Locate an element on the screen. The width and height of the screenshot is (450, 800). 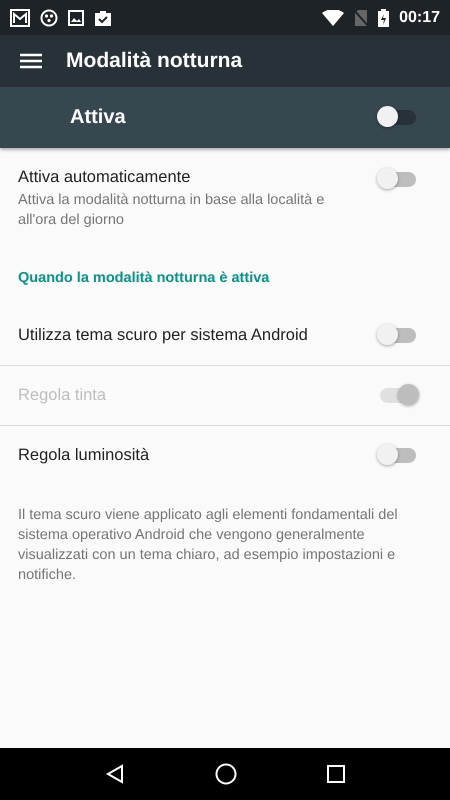
master-switch-label: Attiva is located at coordinates (98, 117).